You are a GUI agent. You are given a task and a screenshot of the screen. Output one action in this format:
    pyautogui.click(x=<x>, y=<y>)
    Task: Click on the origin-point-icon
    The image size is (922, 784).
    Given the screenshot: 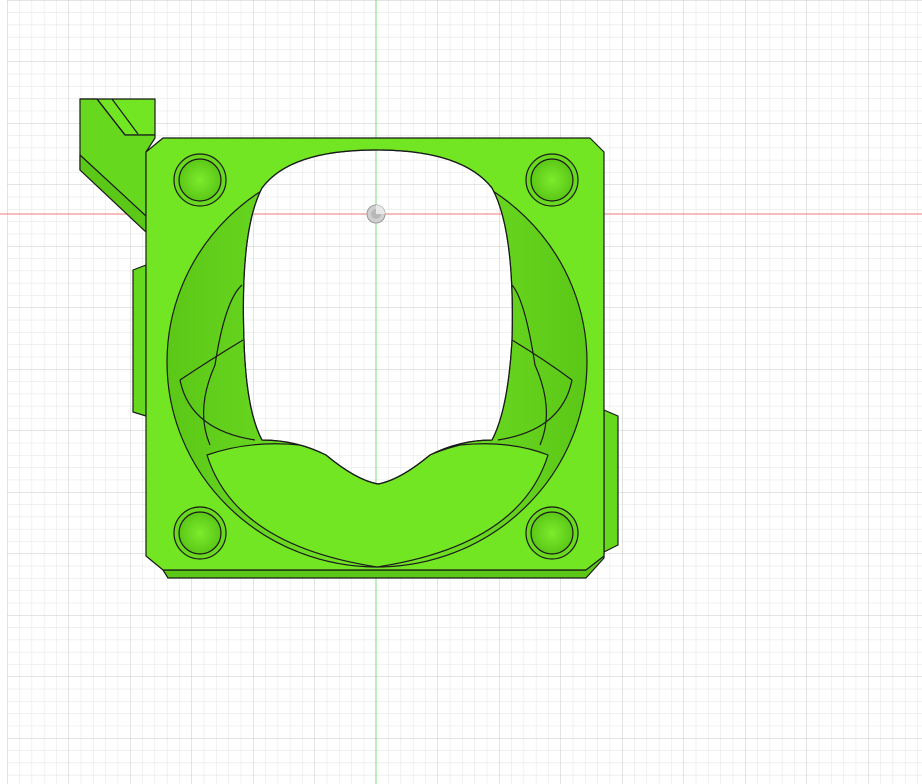 What is the action you would take?
    pyautogui.click(x=376, y=214)
    